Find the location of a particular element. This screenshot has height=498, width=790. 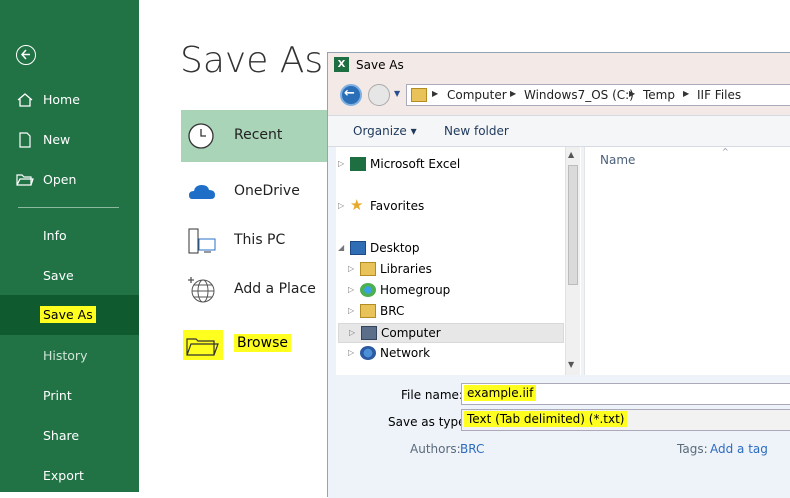

tree-label: Desktop is located at coordinates (395, 248).